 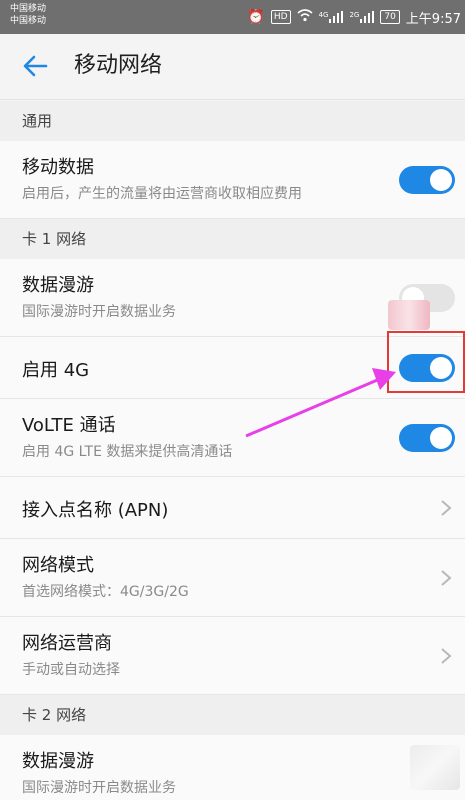 What do you see at coordinates (58, 565) in the screenshot?
I see `setting-title: 网络模式` at bounding box center [58, 565].